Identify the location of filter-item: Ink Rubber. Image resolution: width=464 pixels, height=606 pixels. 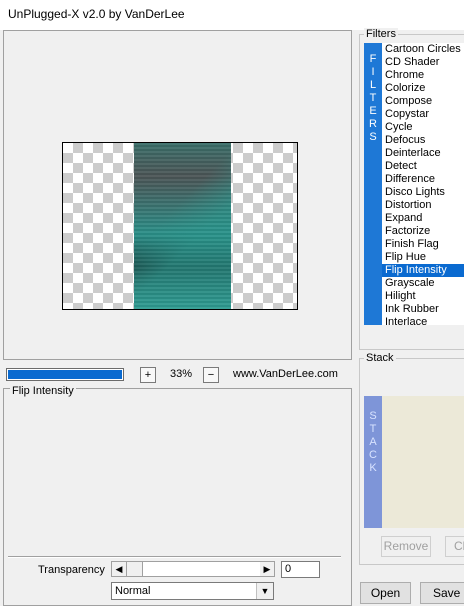
(423, 309).